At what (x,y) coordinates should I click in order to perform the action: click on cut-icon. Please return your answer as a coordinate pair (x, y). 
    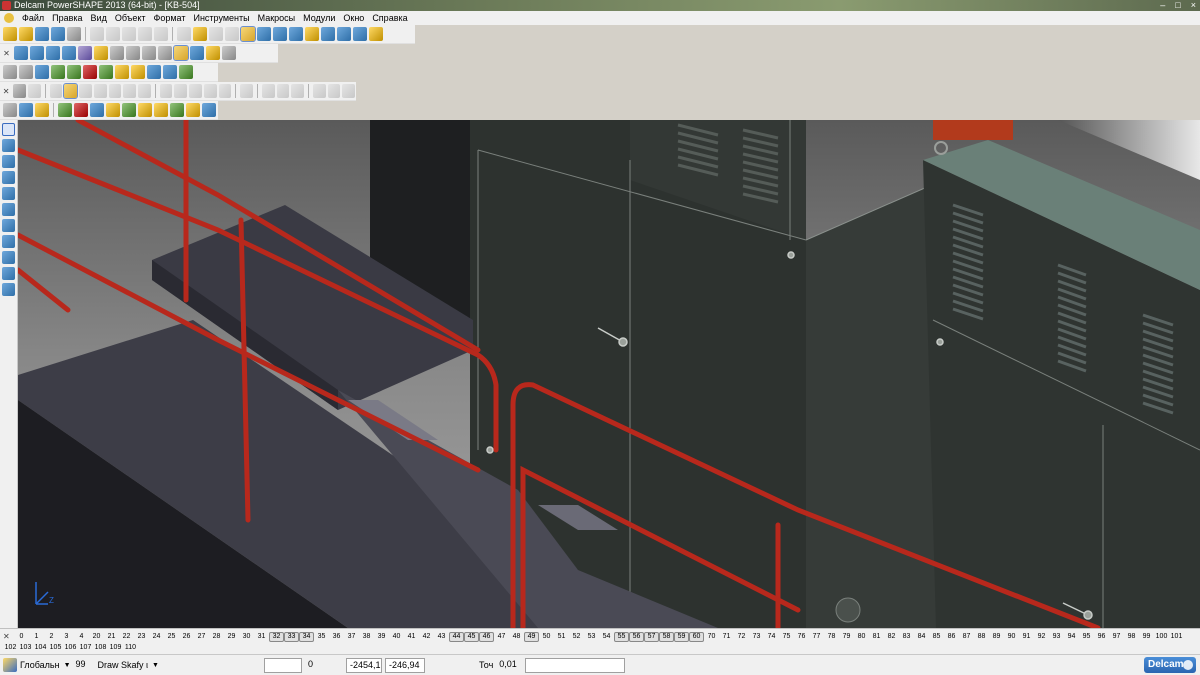
    Looking at the image, I should click on (97, 34).